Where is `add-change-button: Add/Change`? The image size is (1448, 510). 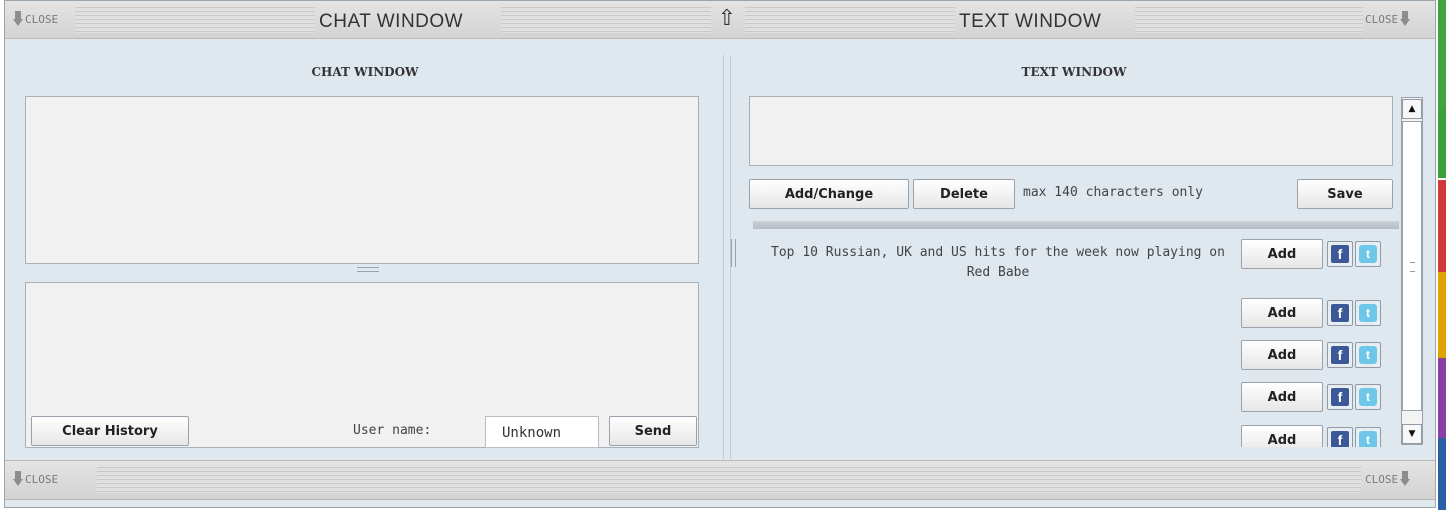
add-change-button: Add/Change is located at coordinates (829, 194).